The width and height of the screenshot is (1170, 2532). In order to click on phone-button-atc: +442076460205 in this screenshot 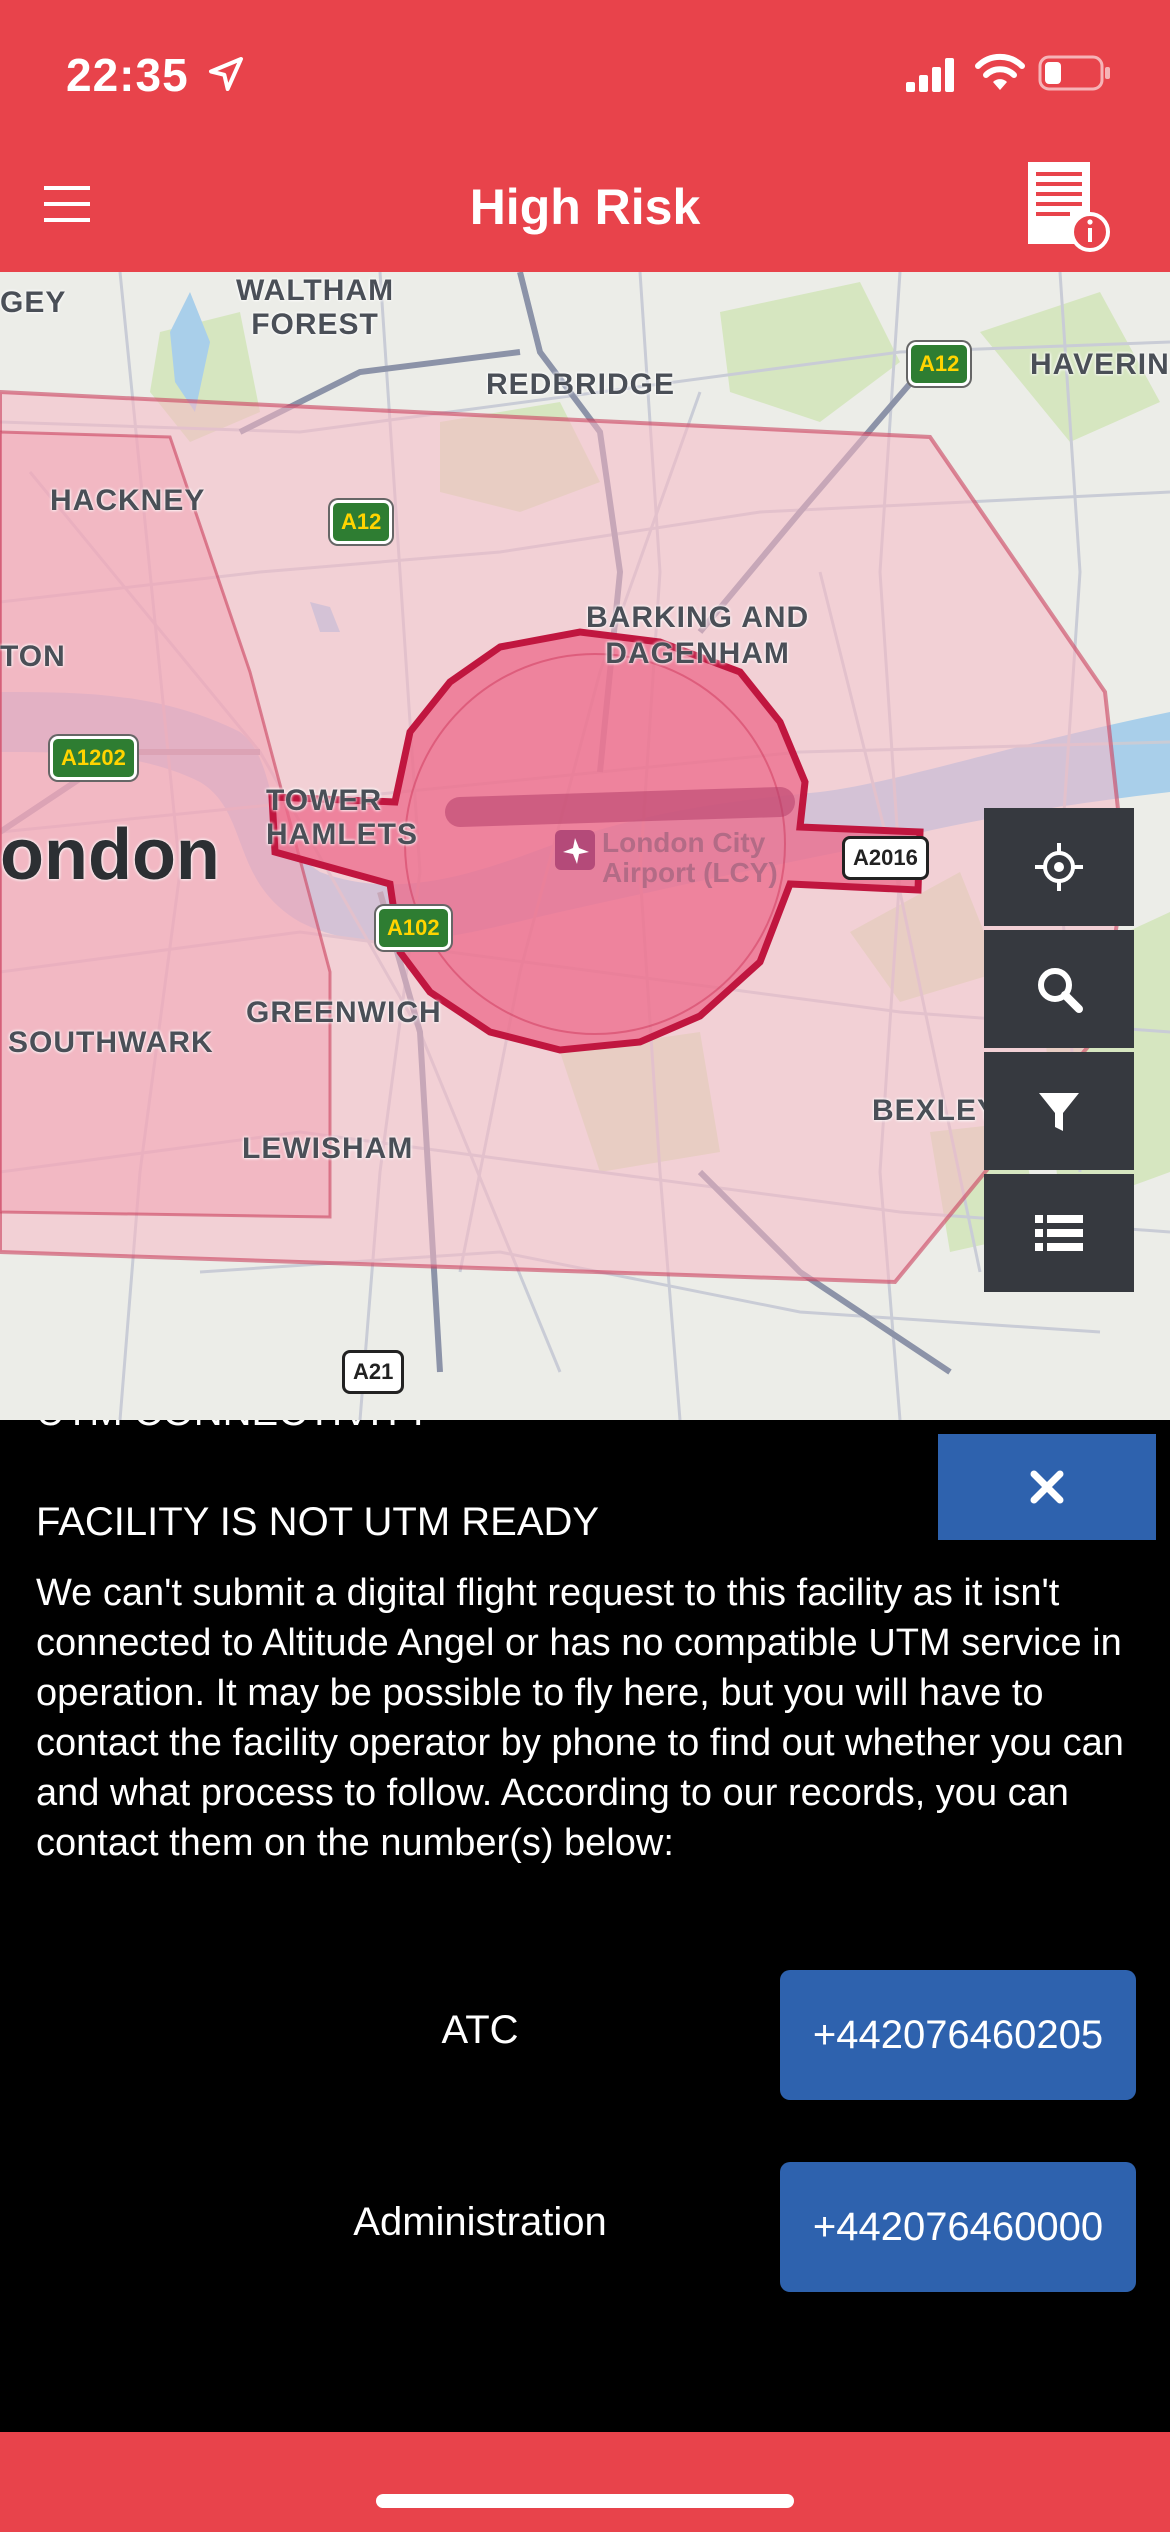, I will do `click(958, 2035)`.